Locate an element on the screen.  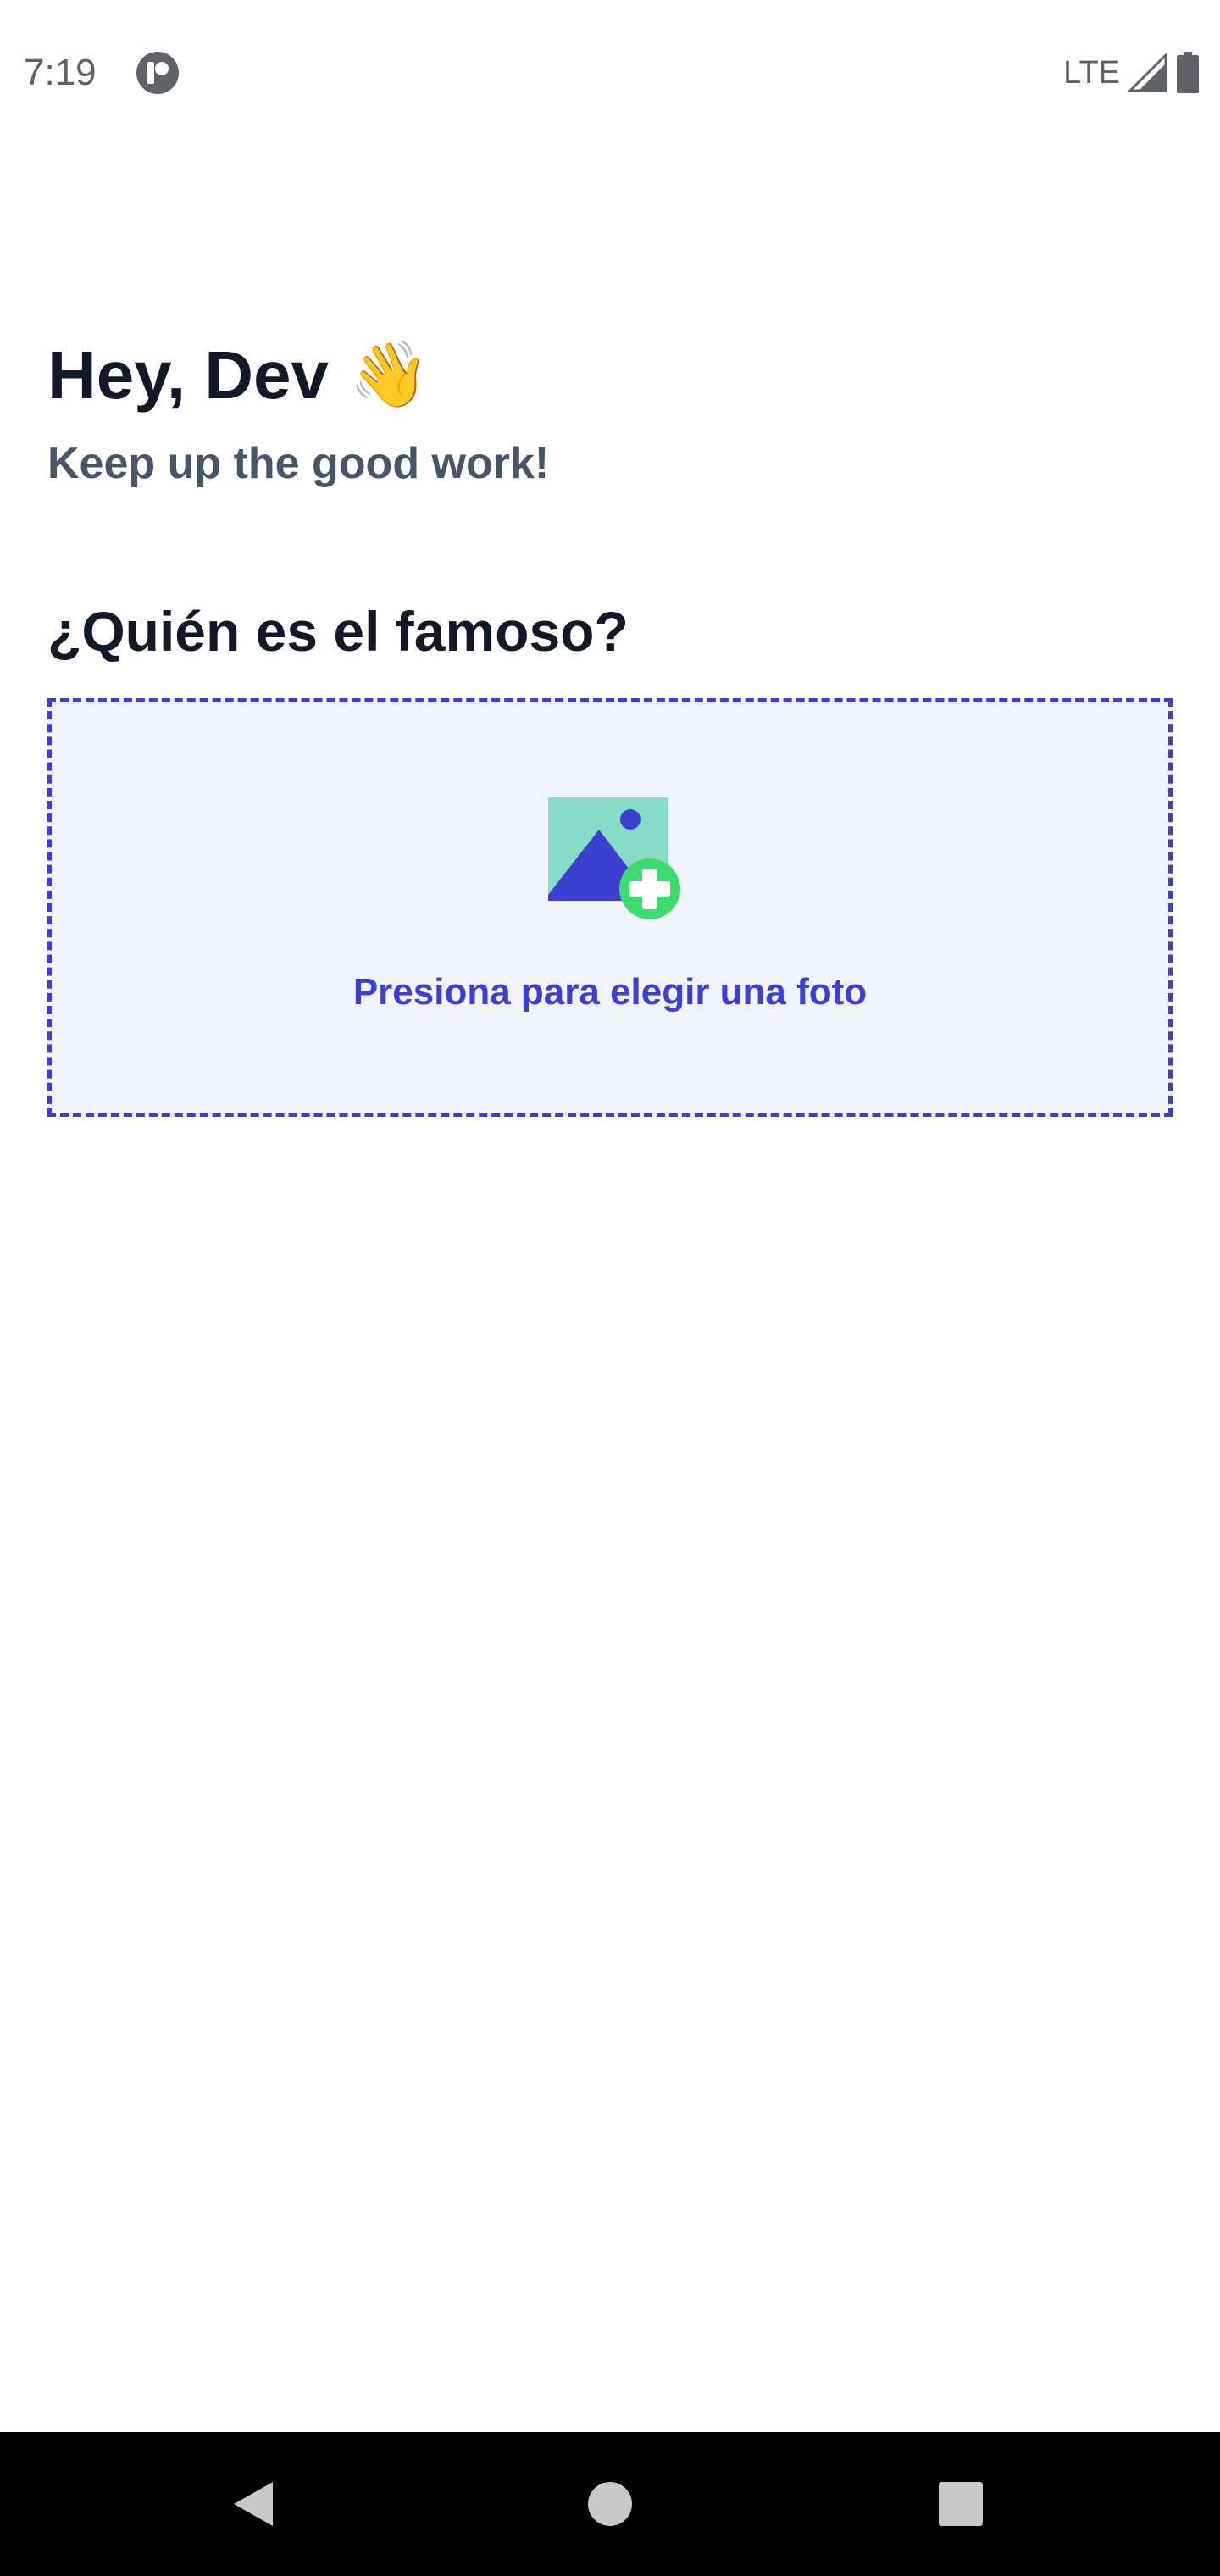
back-button is located at coordinates (254, 2504).